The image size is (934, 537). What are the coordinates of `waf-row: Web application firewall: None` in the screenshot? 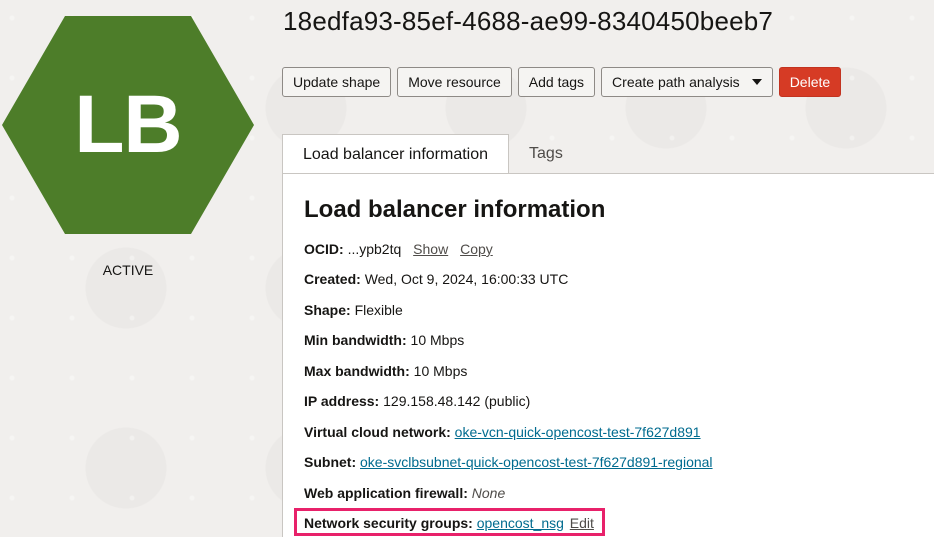 It's located at (404, 493).